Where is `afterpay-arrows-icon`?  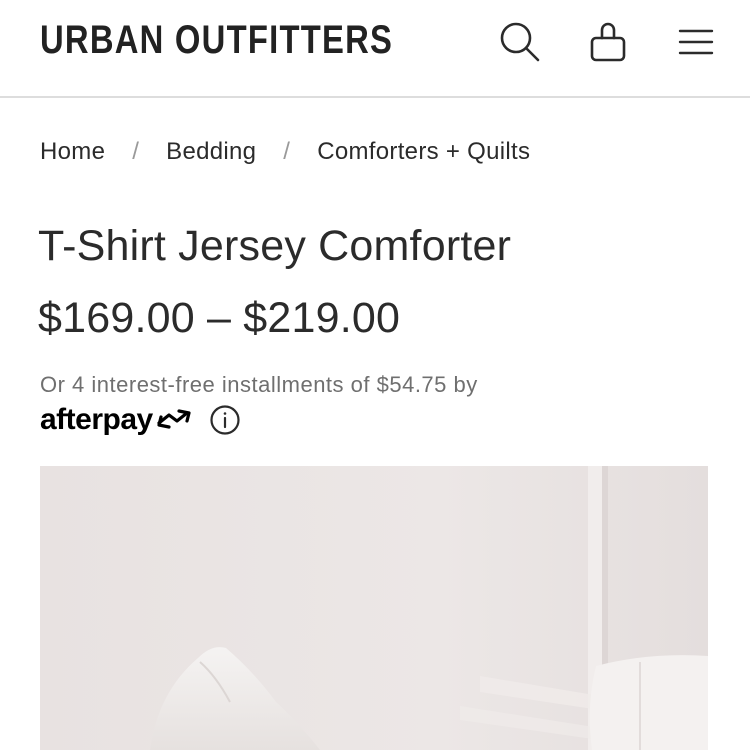
afterpay-arrows-icon is located at coordinates (174, 419).